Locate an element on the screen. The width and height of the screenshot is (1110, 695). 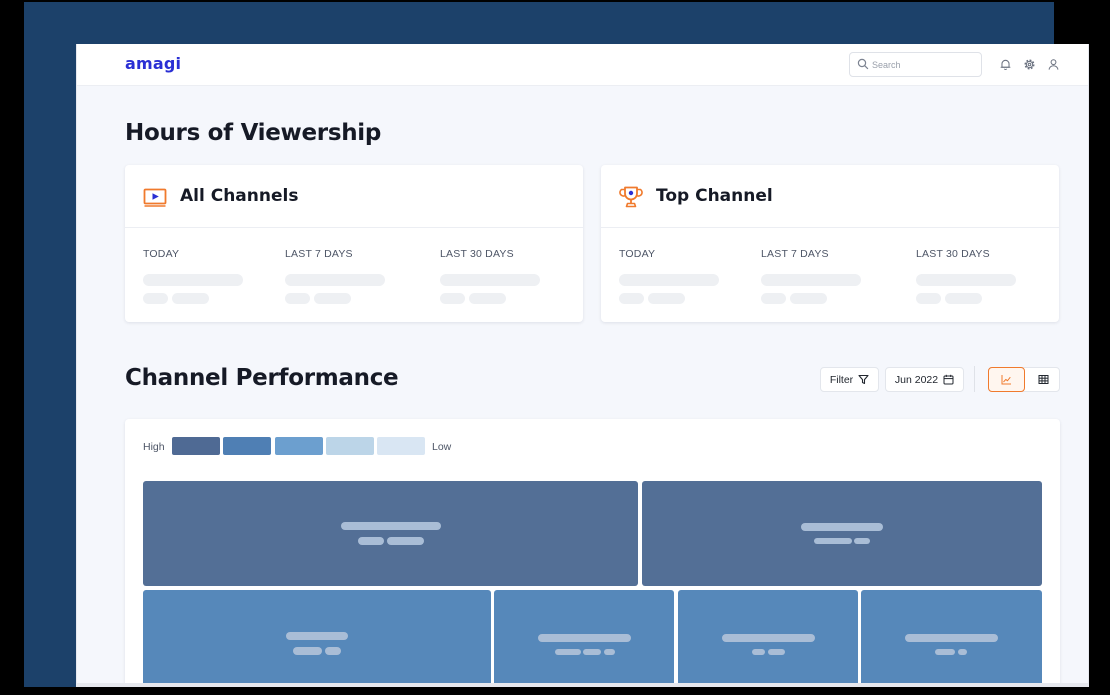
line-chart-icon is located at coordinates (1006, 380).